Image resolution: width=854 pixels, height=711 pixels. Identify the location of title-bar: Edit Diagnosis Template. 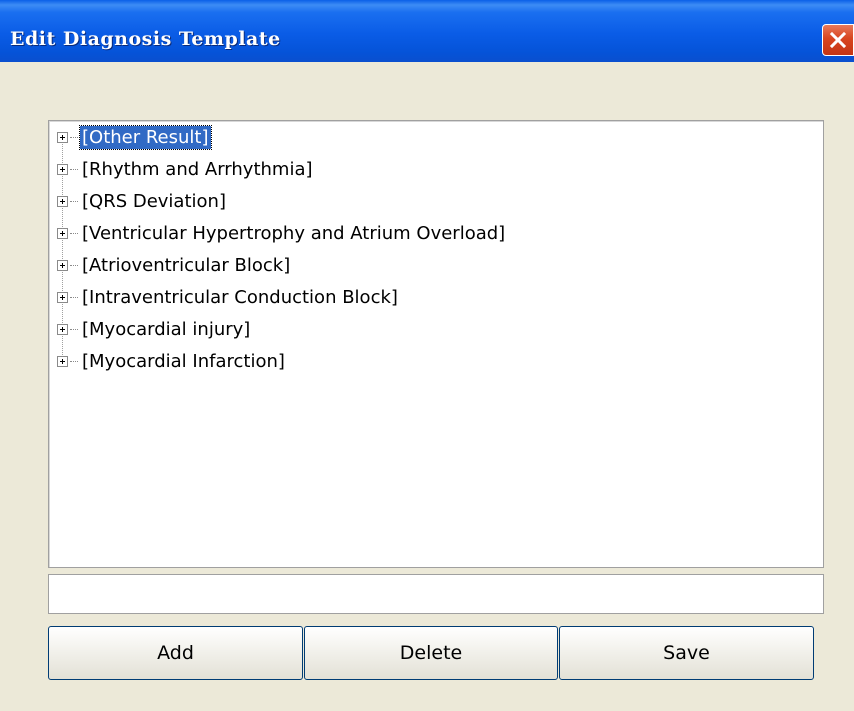
(427, 31).